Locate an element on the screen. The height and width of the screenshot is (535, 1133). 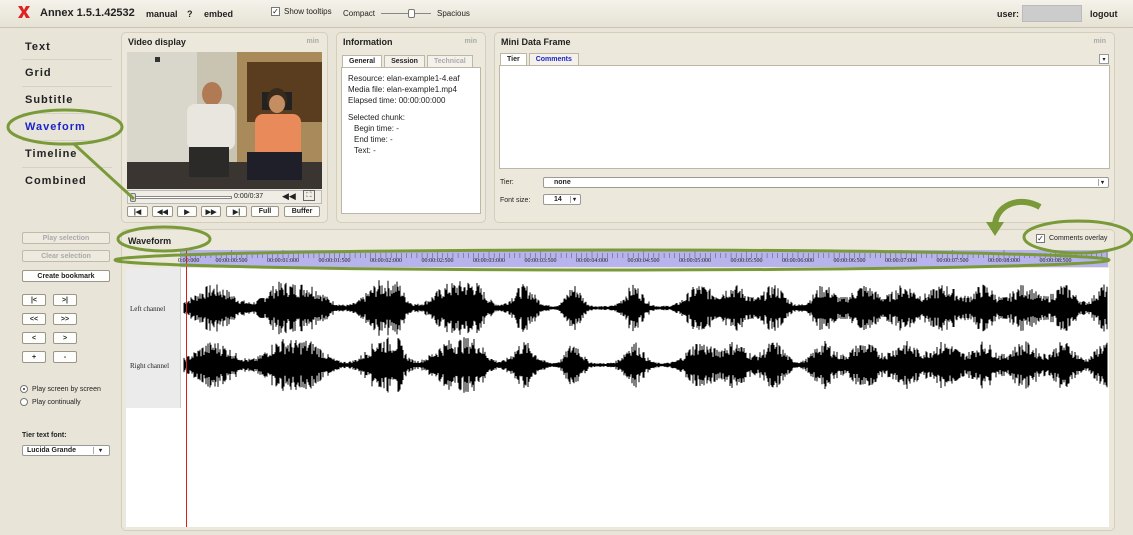
jump-start-button: |< is located at coordinates (34, 300).